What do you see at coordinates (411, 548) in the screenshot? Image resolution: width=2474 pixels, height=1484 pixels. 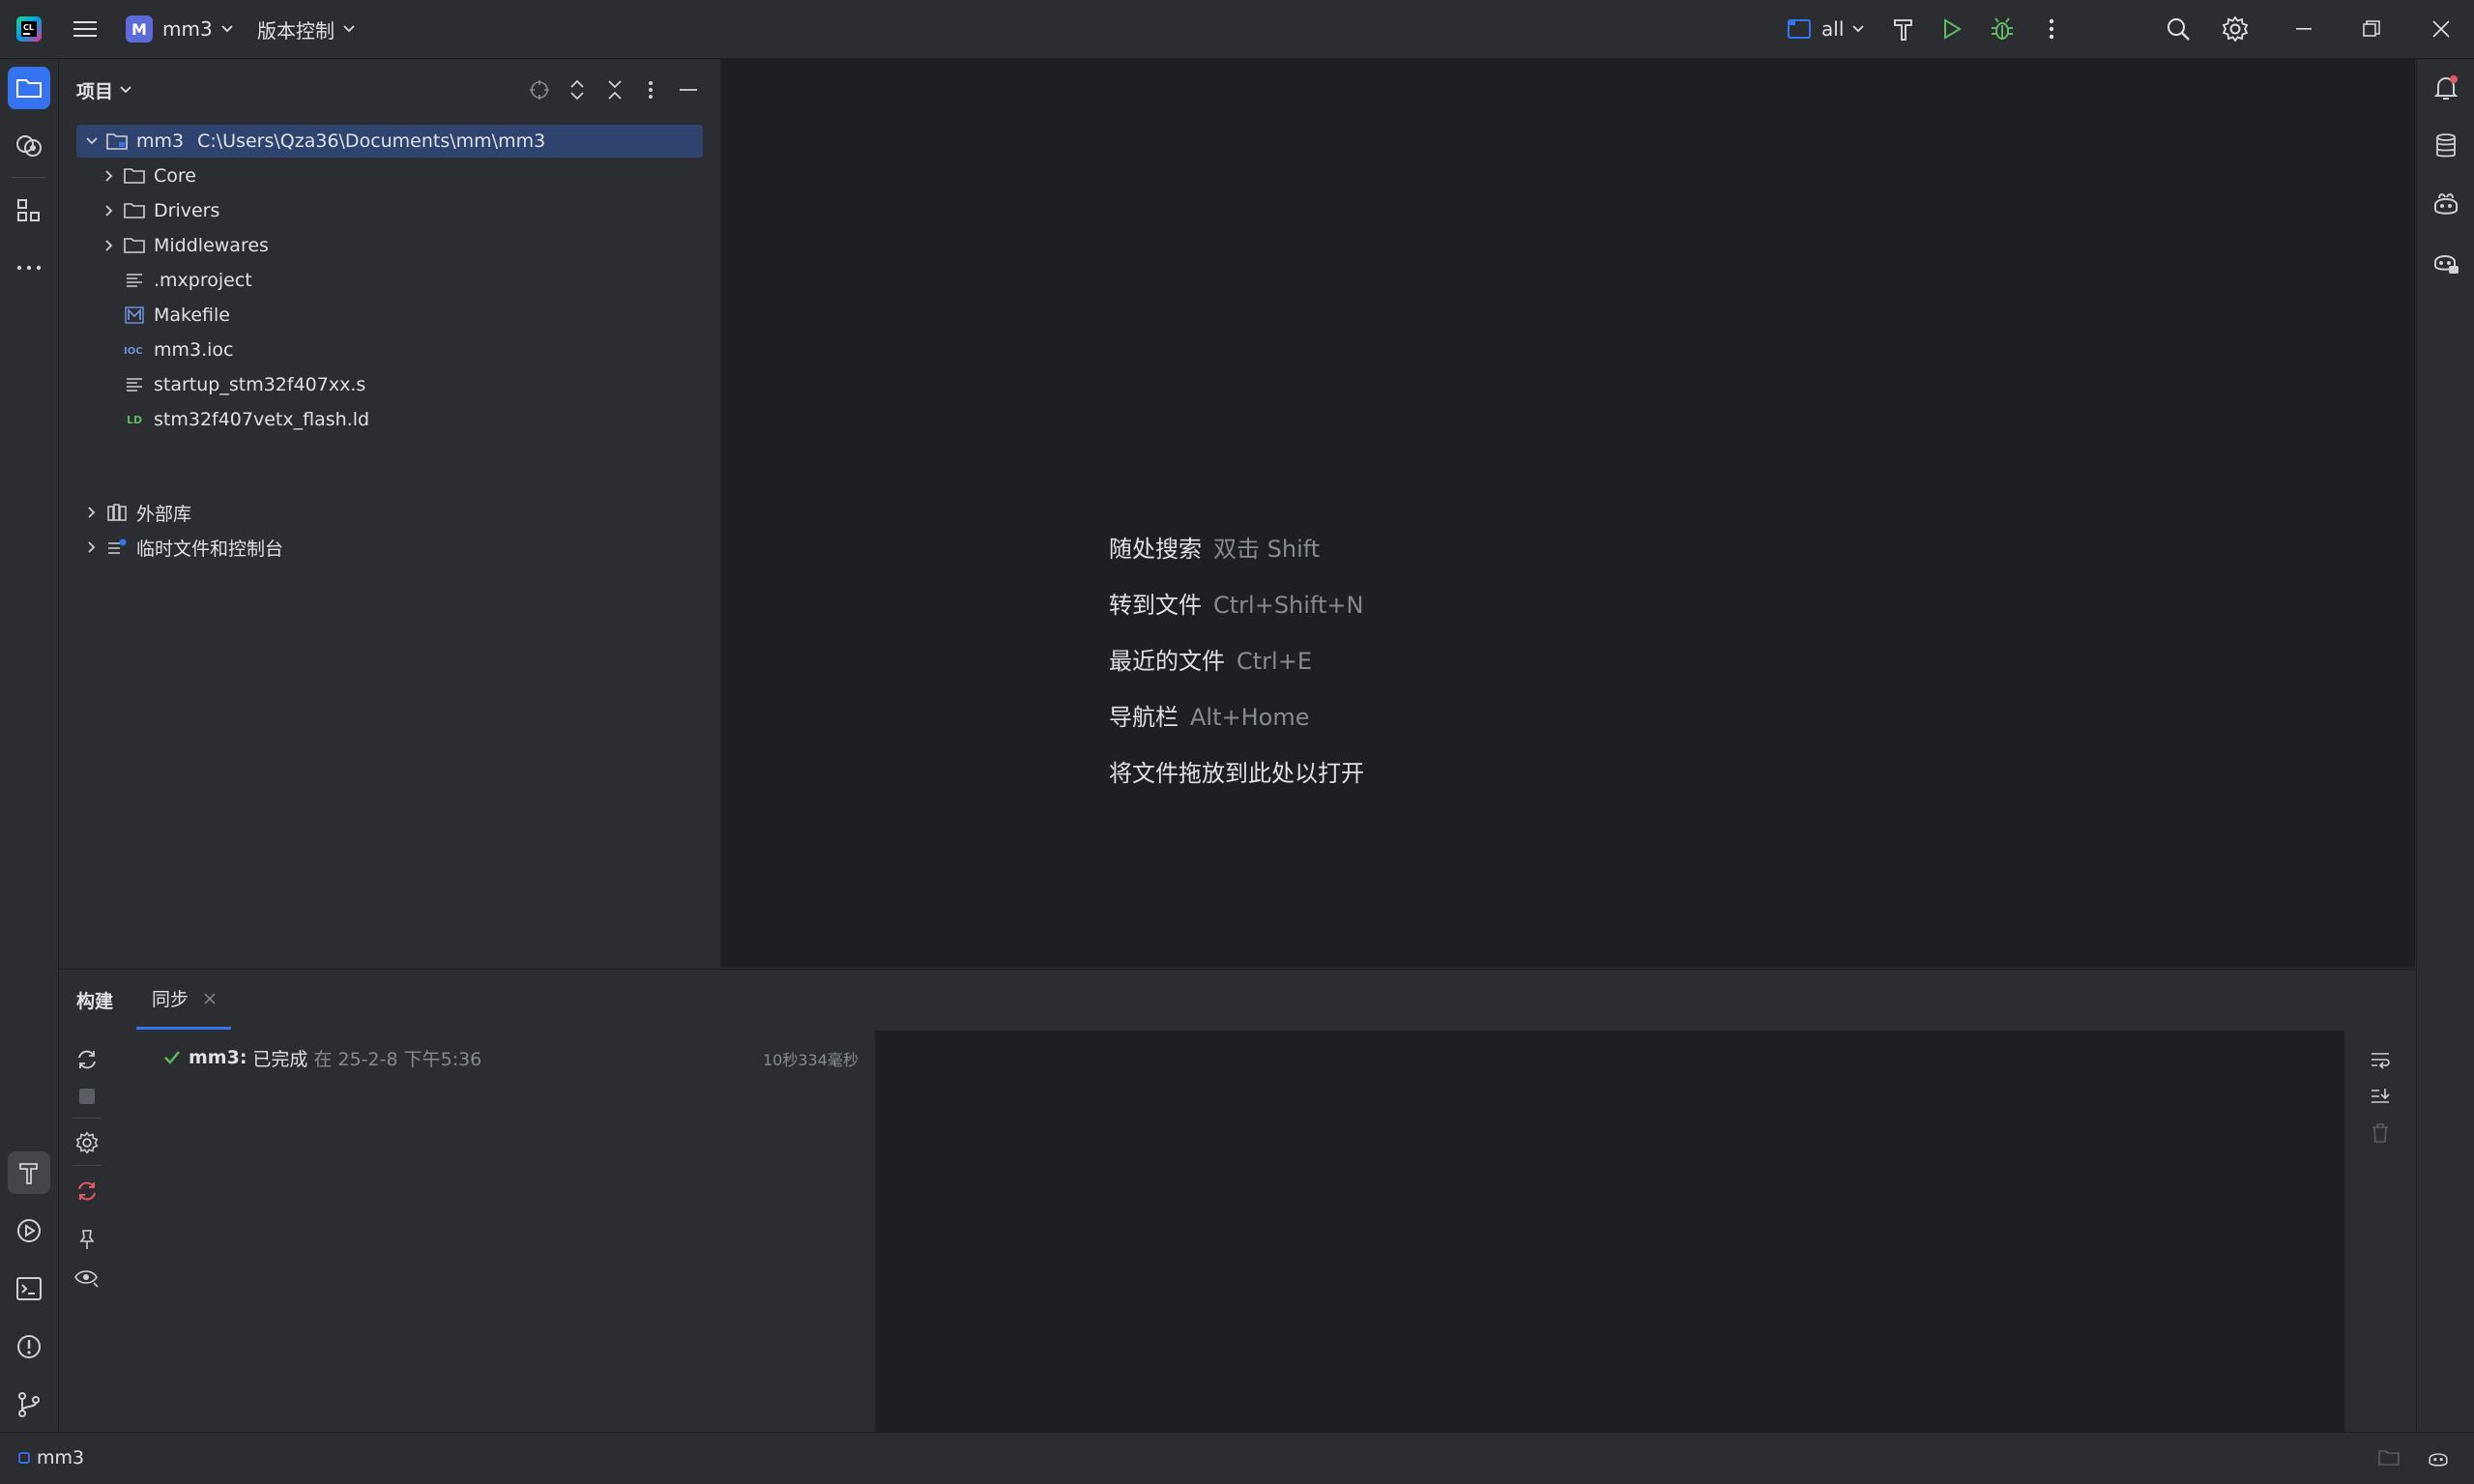 I see `tree-scratches: 临时文件和控制台` at bounding box center [411, 548].